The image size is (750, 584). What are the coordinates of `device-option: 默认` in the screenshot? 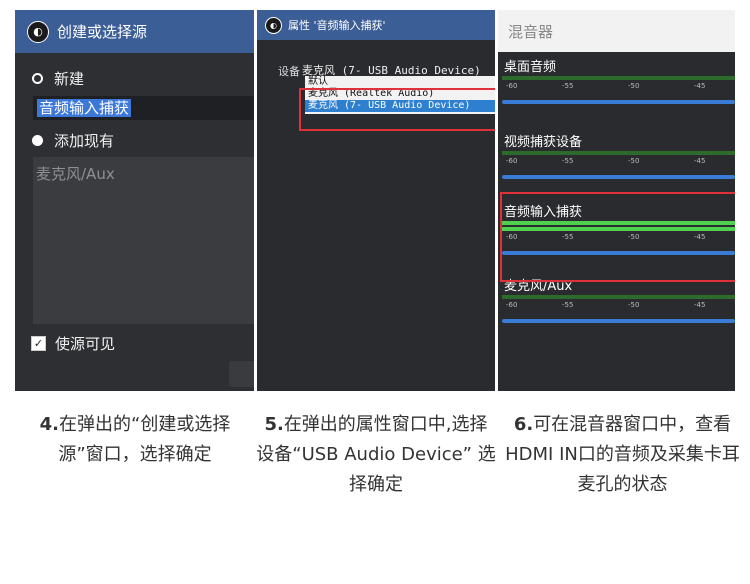 It's located at (400, 82).